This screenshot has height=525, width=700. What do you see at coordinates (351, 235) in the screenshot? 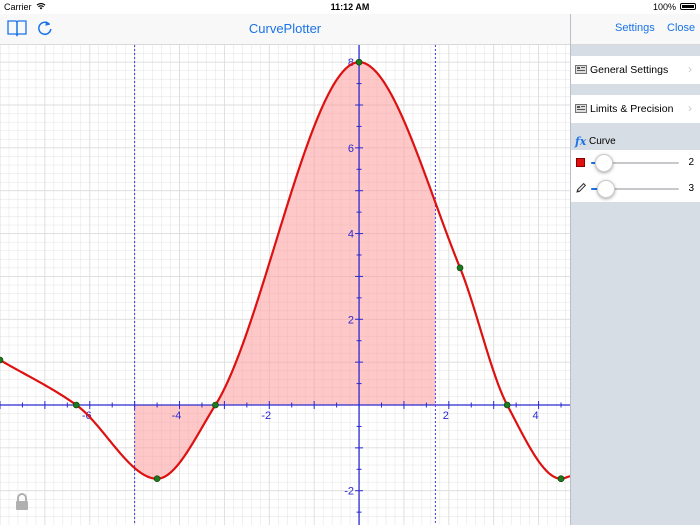
I see `y-tick-label: 4` at bounding box center [351, 235].